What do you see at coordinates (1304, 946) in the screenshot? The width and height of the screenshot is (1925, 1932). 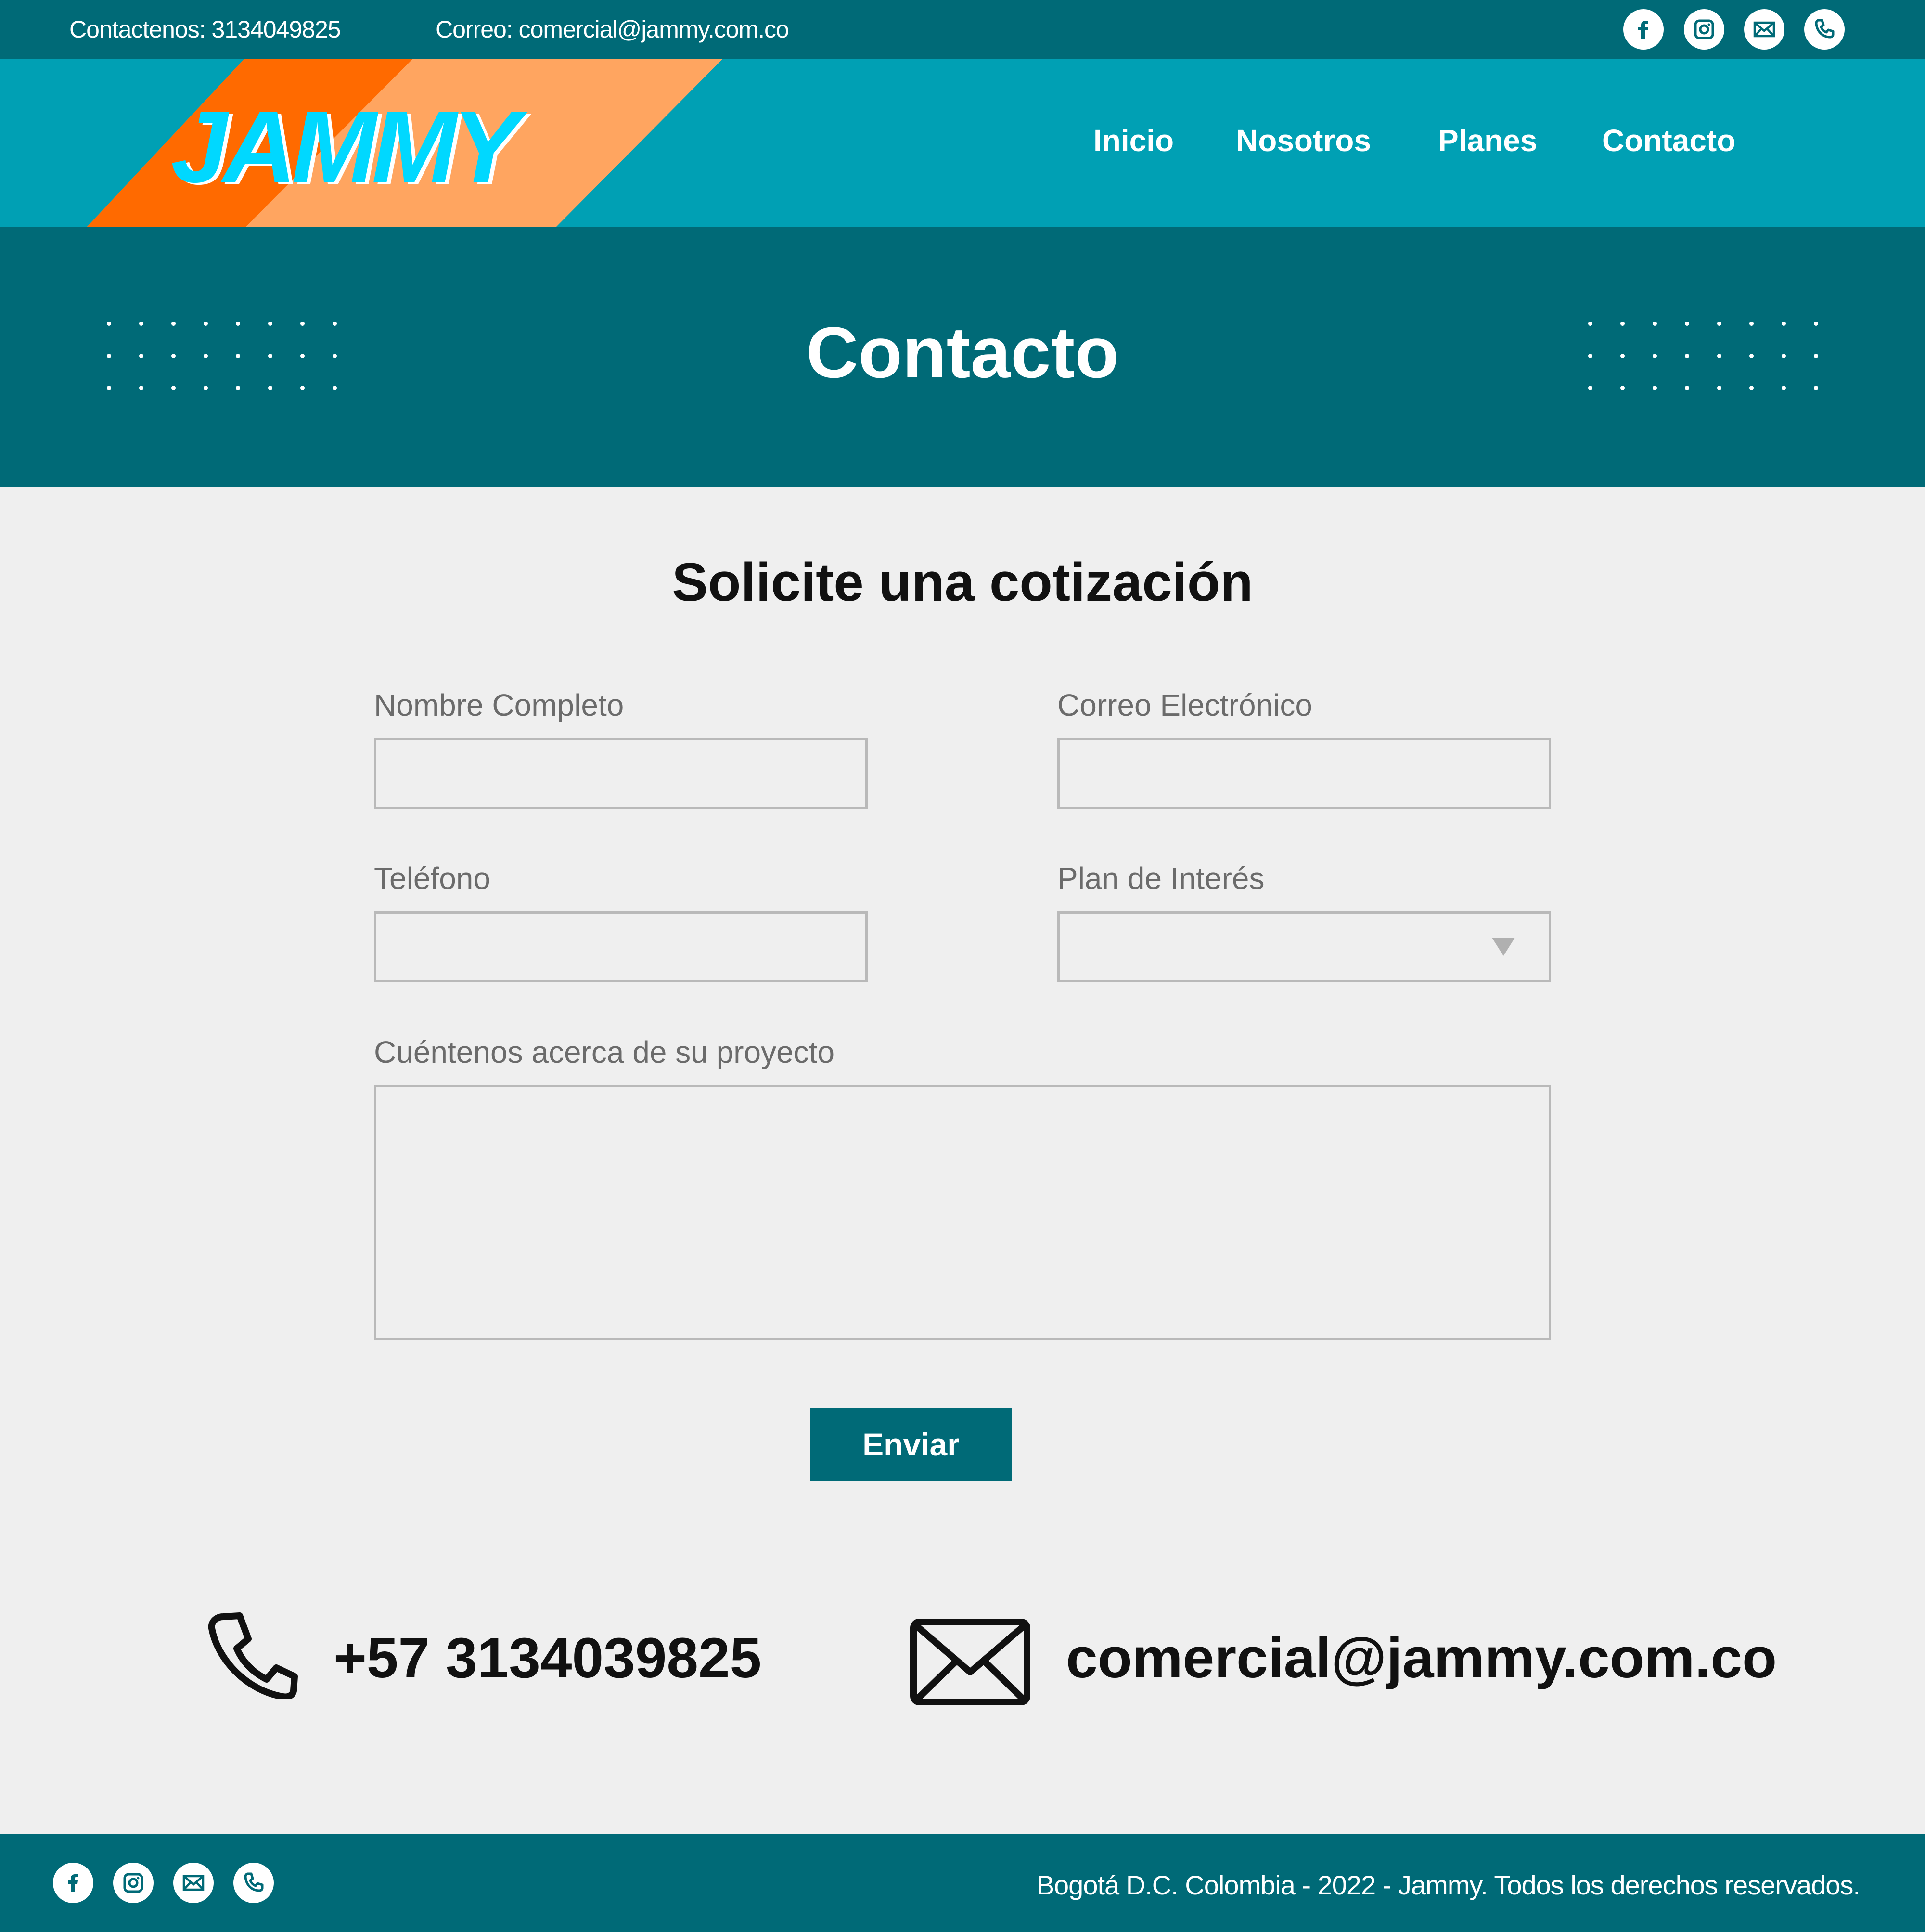 I see `plan-select` at bounding box center [1304, 946].